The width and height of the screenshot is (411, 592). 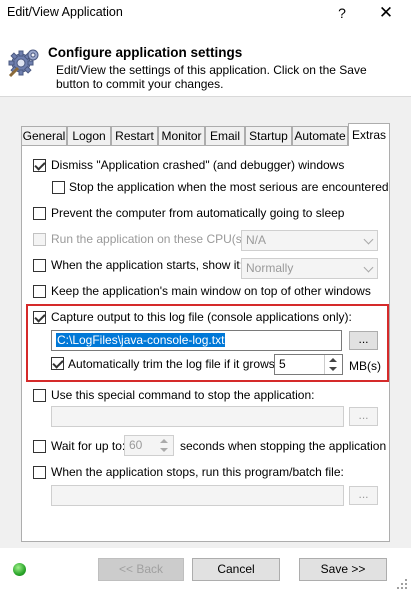 I want to click on log-file-path-input: C:\LogFiles\java-console-log.txt, so click(x=196, y=340).